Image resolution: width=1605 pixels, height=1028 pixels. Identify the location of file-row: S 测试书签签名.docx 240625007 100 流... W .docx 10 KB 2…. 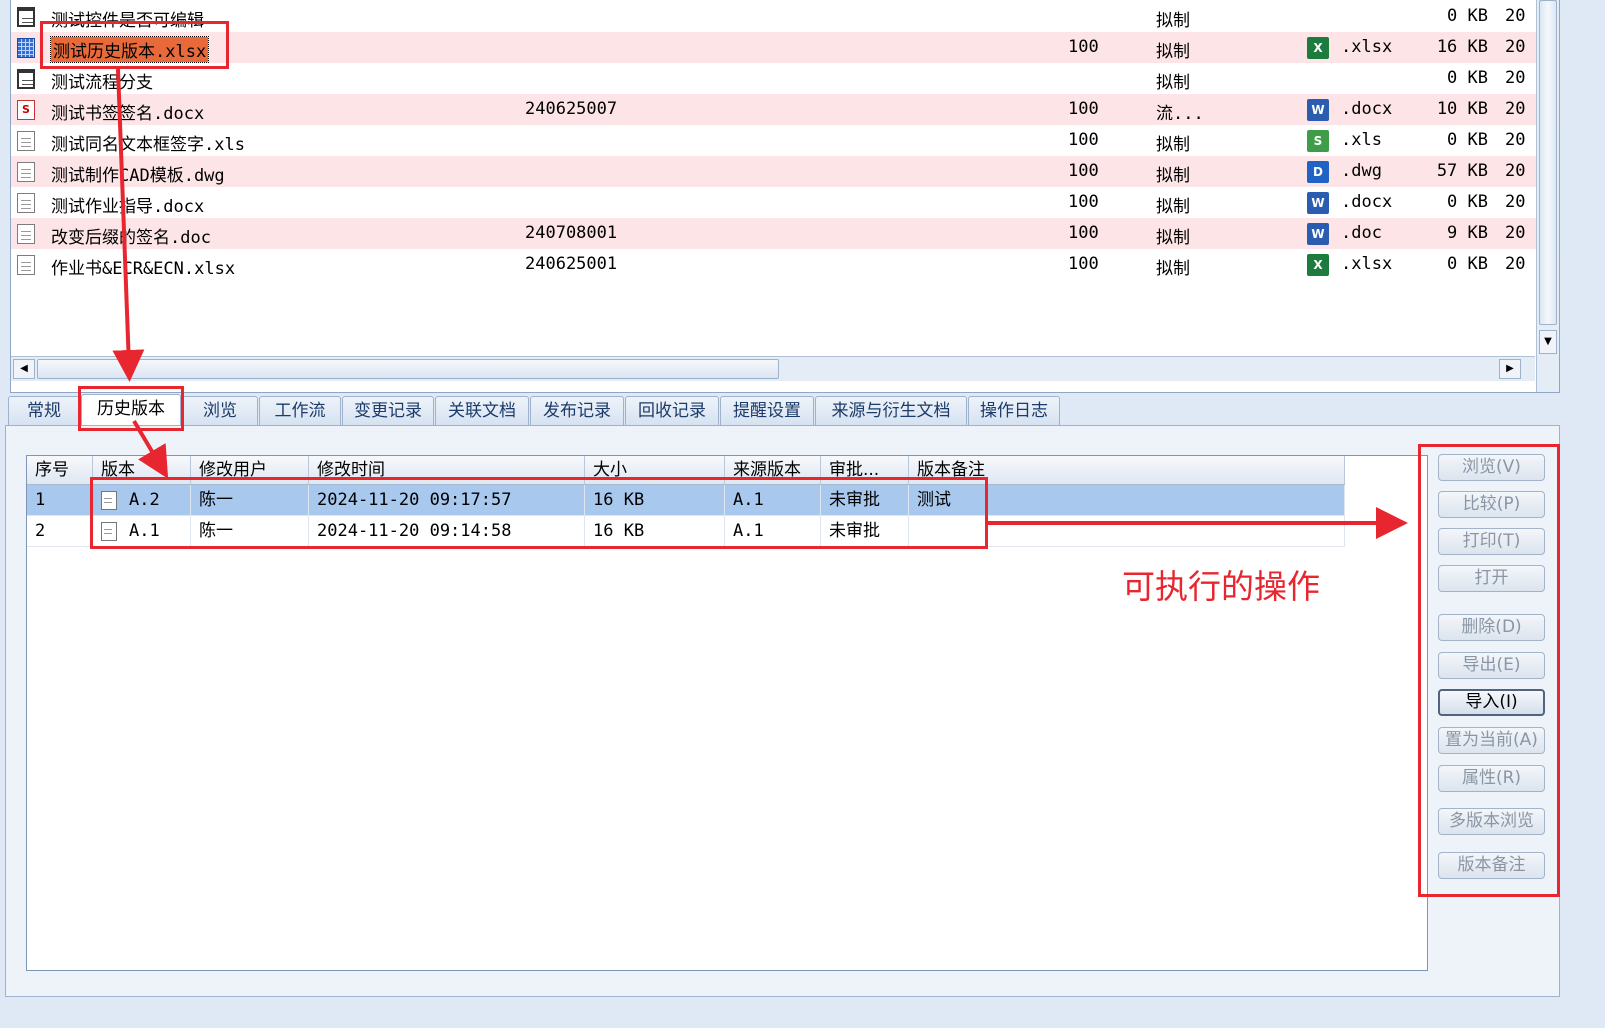
(785, 109).